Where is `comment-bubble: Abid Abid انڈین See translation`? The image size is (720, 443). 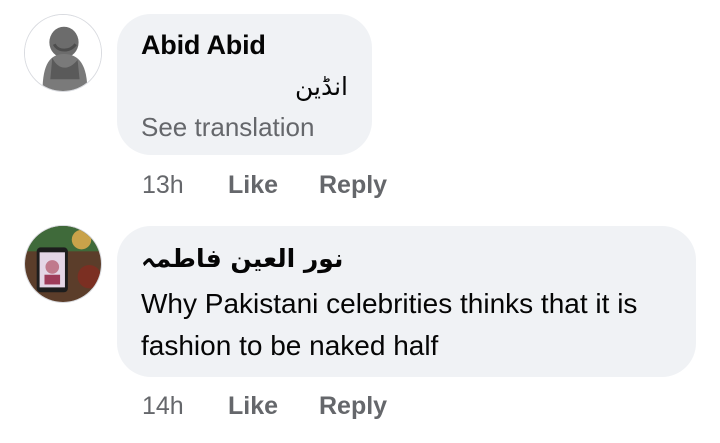 comment-bubble: Abid Abid انڈین See translation is located at coordinates (244, 84).